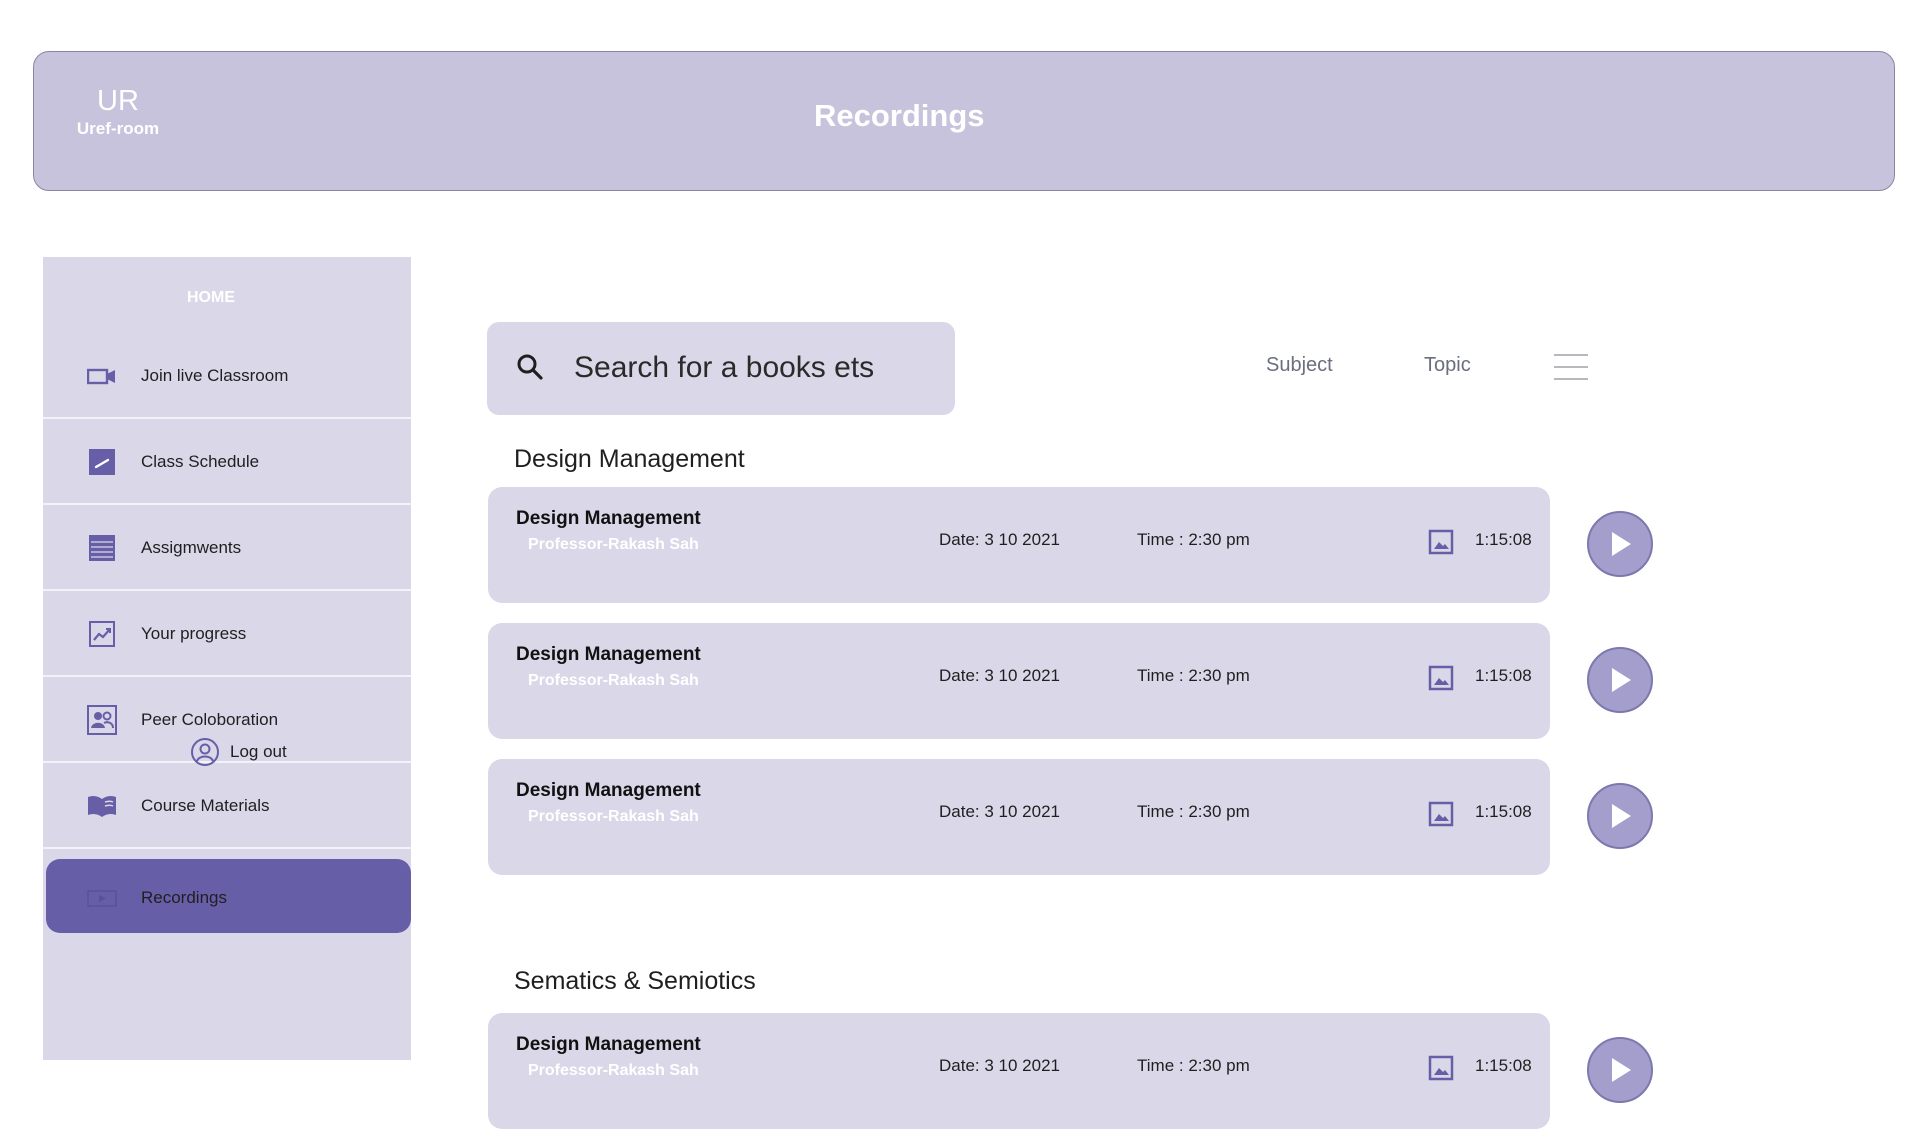 The image size is (1920, 1143). What do you see at coordinates (102, 462) in the screenshot?
I see `calendar-edit-icon` at bounding box center [102, 462].